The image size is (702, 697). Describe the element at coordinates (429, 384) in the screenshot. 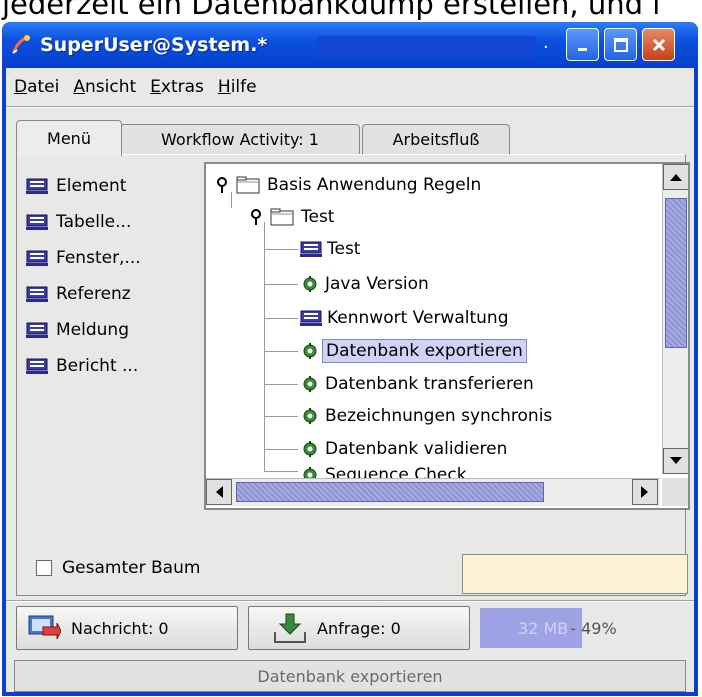

I see `tree-node-label: Datenbank transferieren` at that location.